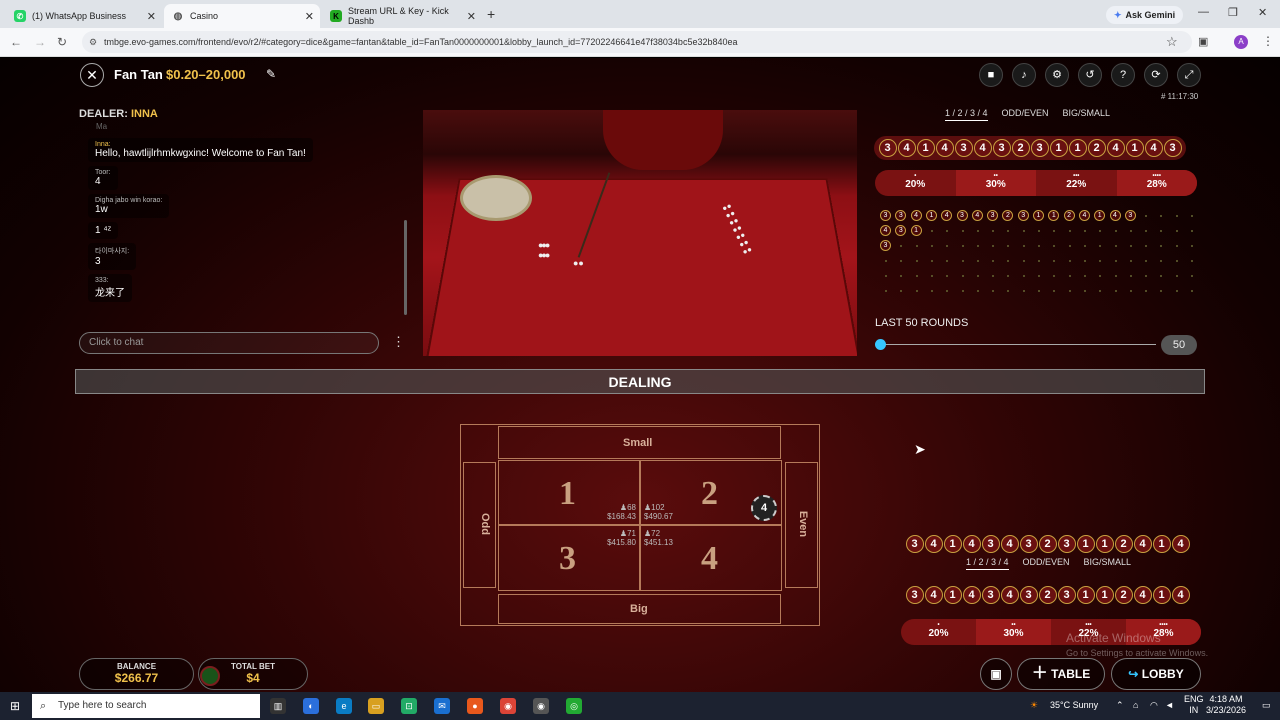 This screenshot has width=1280, height=720. I want to click on mail-icon: ✉, so click(442, 706).